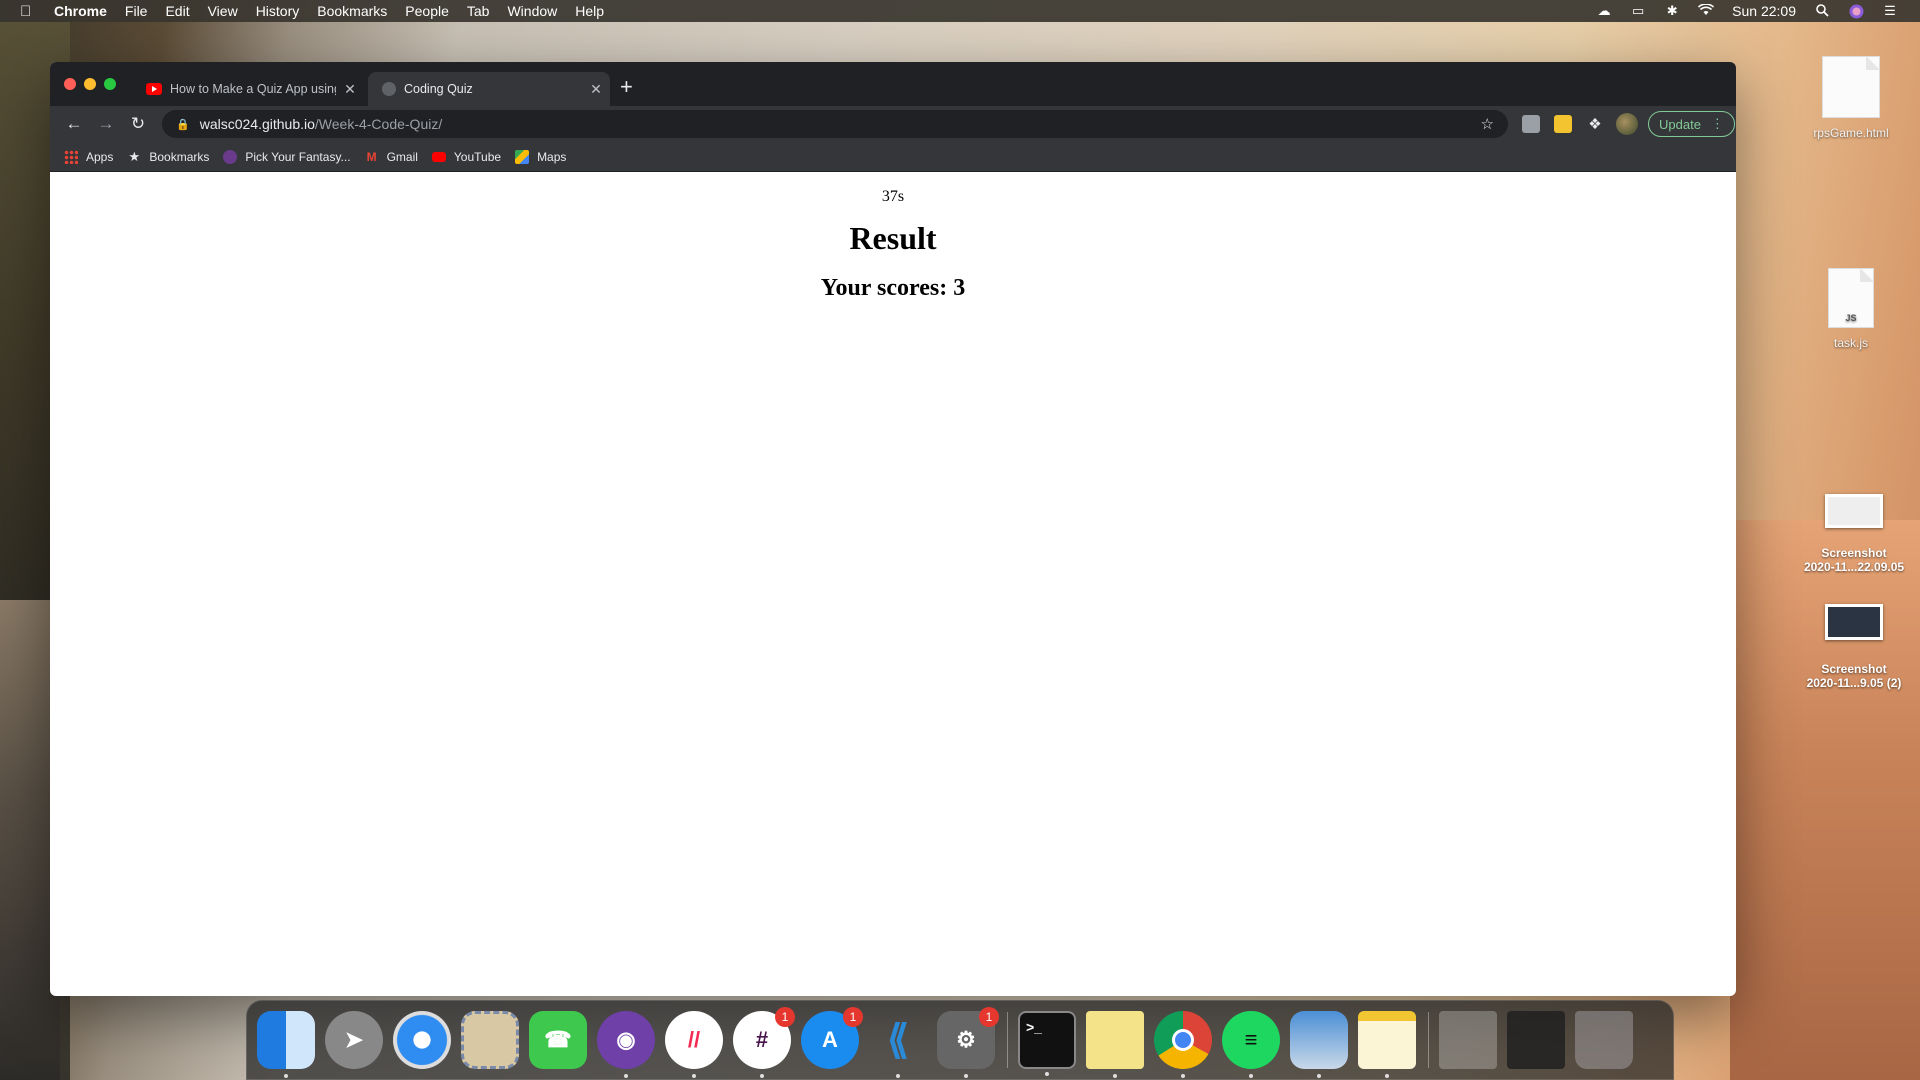 Image resolution: width=1920 pixels, height=1080 pixels. What do you see at coordinates (1691, 124) in the screenshot?
I see `update-button: Update ⋮` at bounding box center [1691, 124].